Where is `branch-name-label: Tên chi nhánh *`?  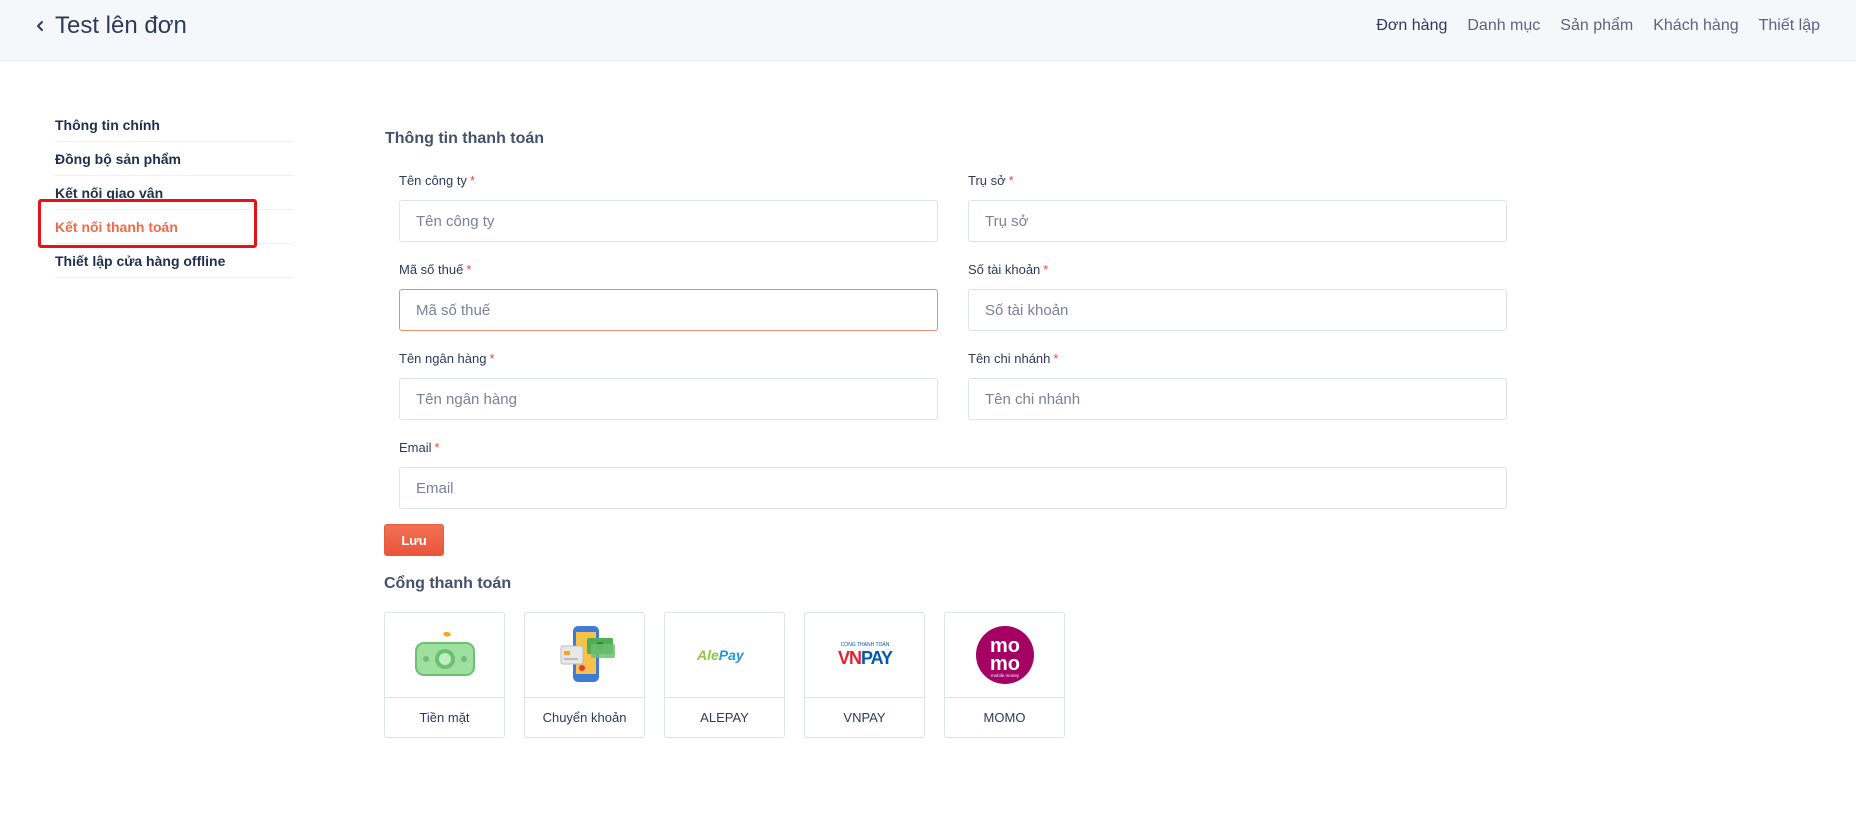 branch-name-label: Tên chi nhánh * is located at coordinates (1013, 358).